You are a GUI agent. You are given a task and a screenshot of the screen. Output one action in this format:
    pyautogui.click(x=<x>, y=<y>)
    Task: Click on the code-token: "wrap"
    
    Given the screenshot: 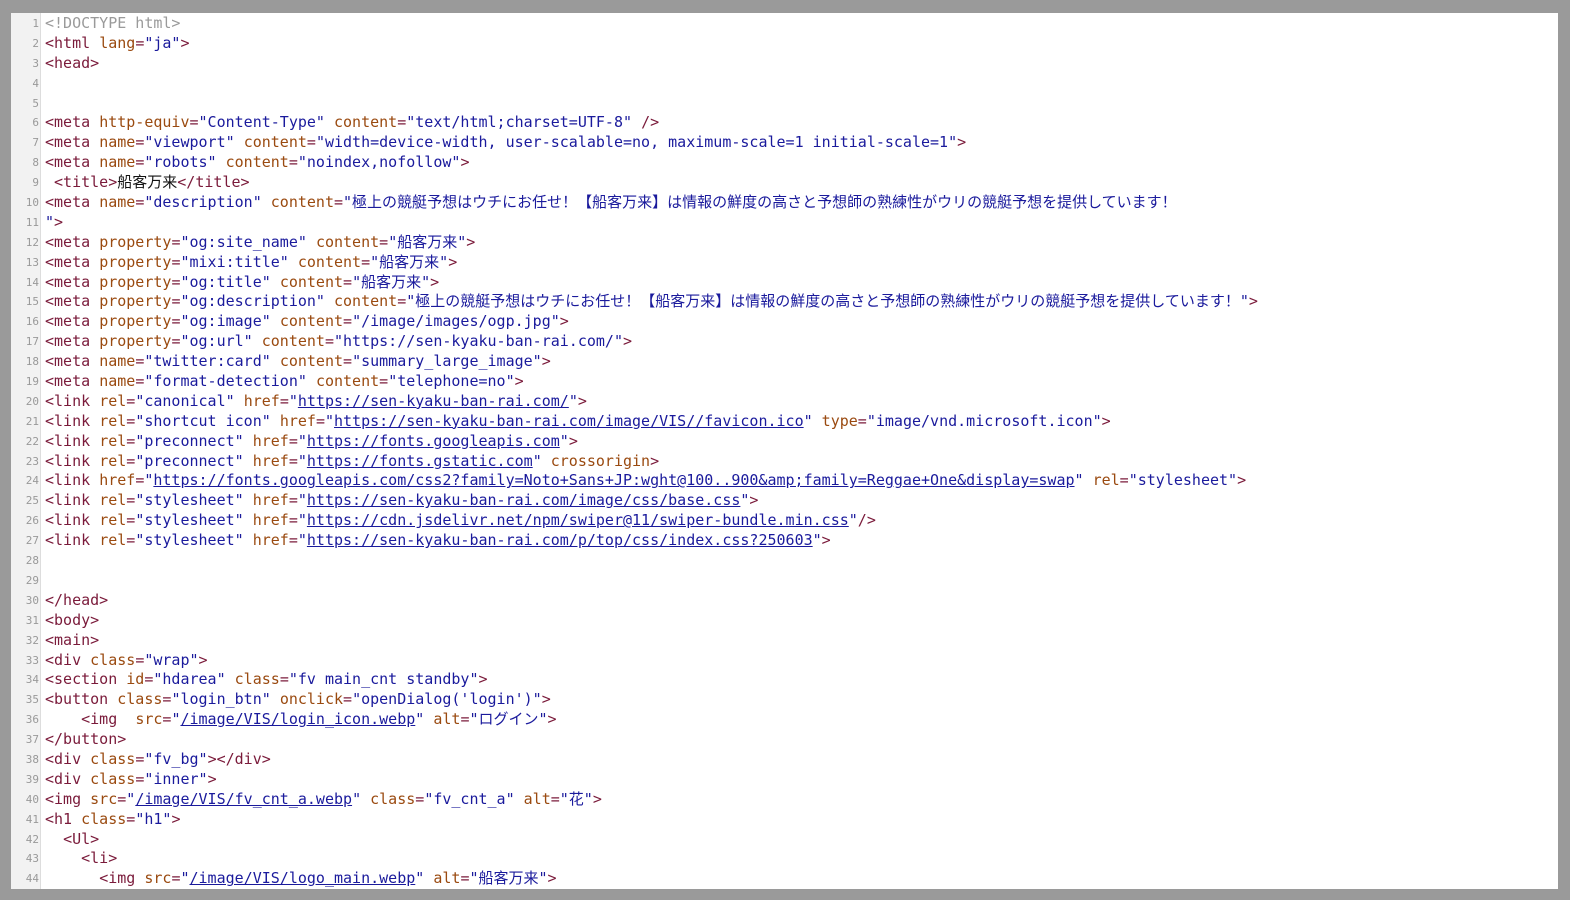 What is the action you would take?
    pyautogui.click(x=171, y=659)
    